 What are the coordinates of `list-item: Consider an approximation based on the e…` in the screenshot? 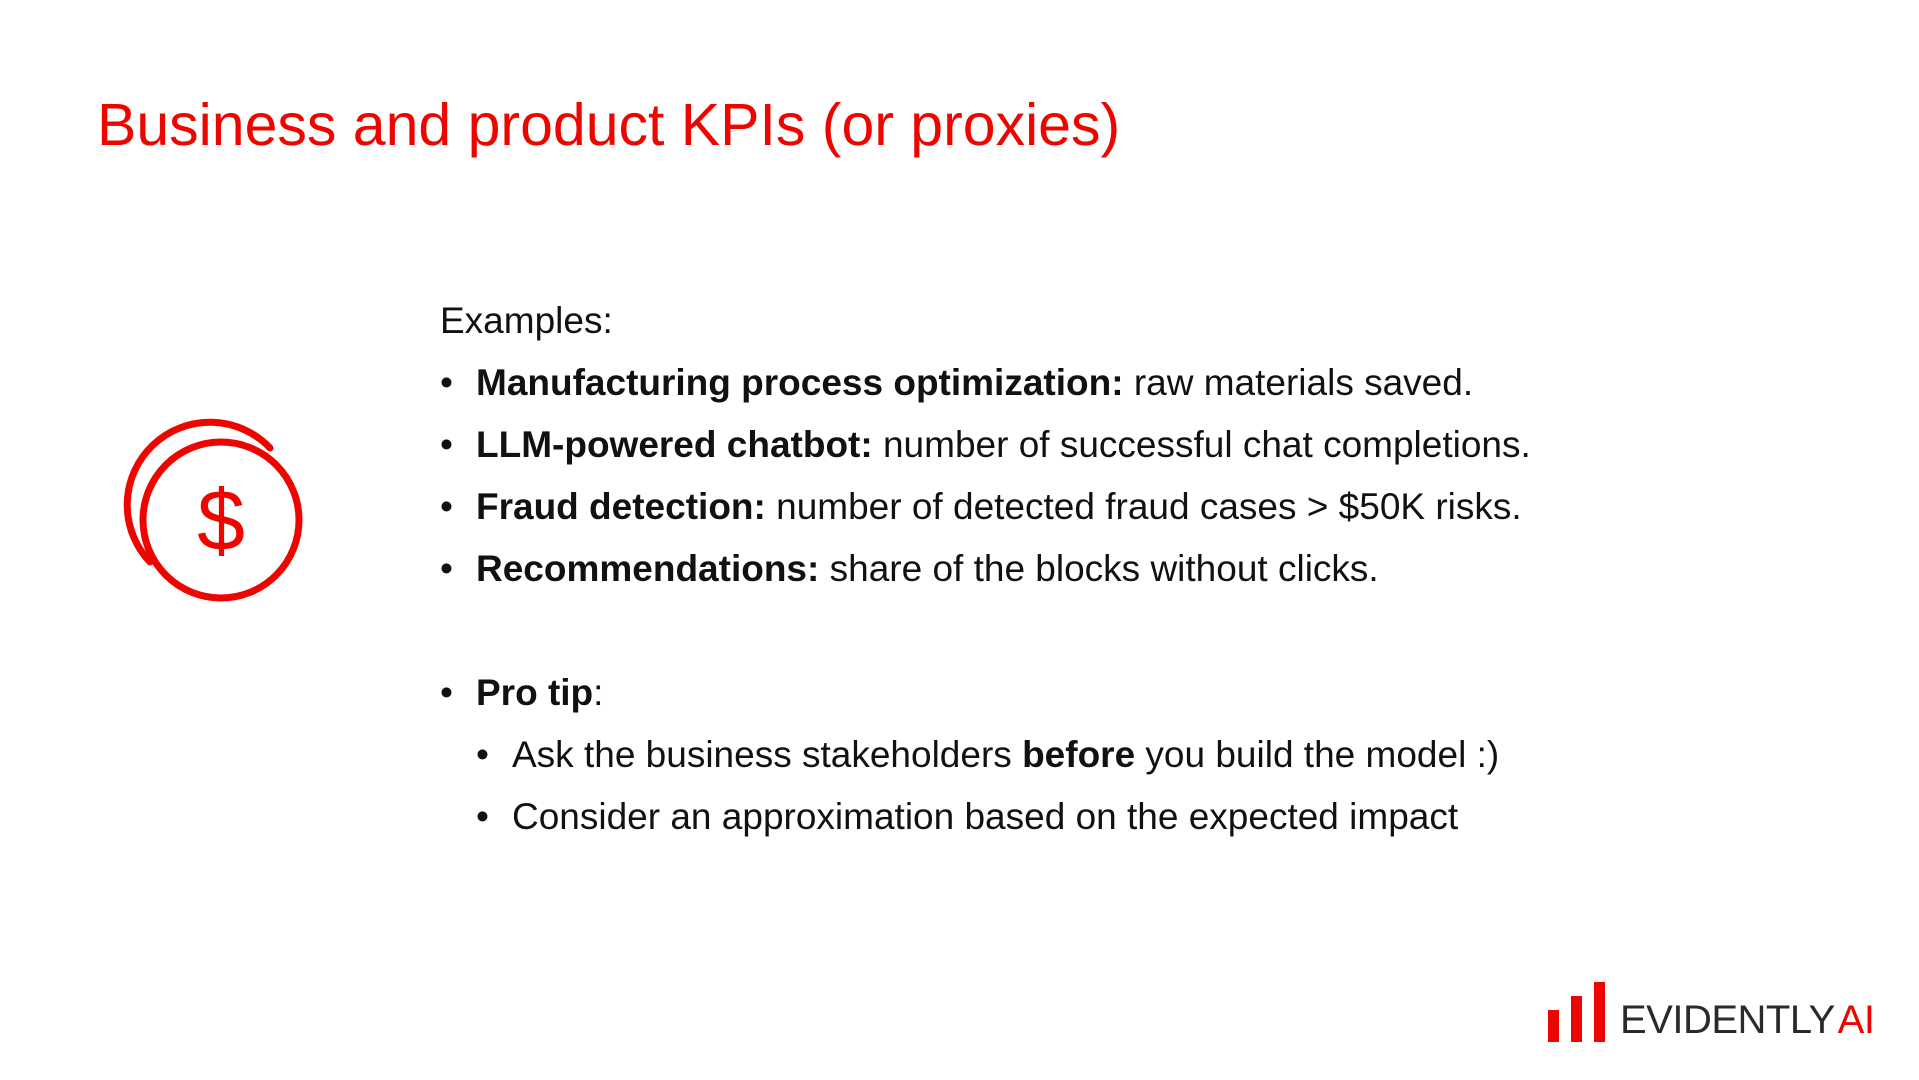 It's located at (1003, 817).